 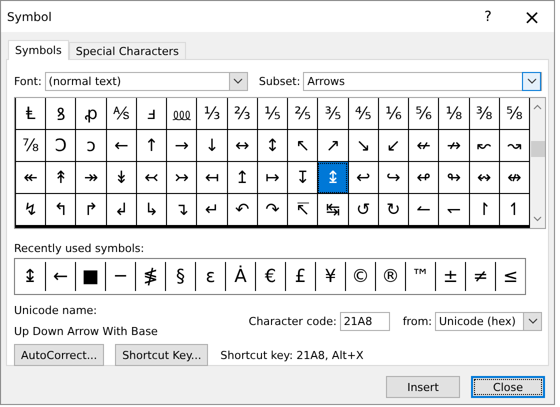 What do you see at coordinates (86, 331) in the screenshot?
I see `unicode-name-value: Up Down Arrow With Base` at bounding box center [86, 331].